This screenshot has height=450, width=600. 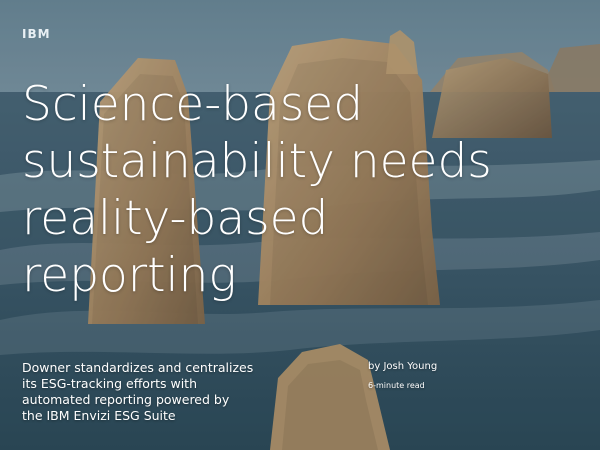 What do you see at coordinates (138, 367) in the screenshot?
I see `dek-line-1: Downer standardizes and centralizes` at bounding box center [138, 367].